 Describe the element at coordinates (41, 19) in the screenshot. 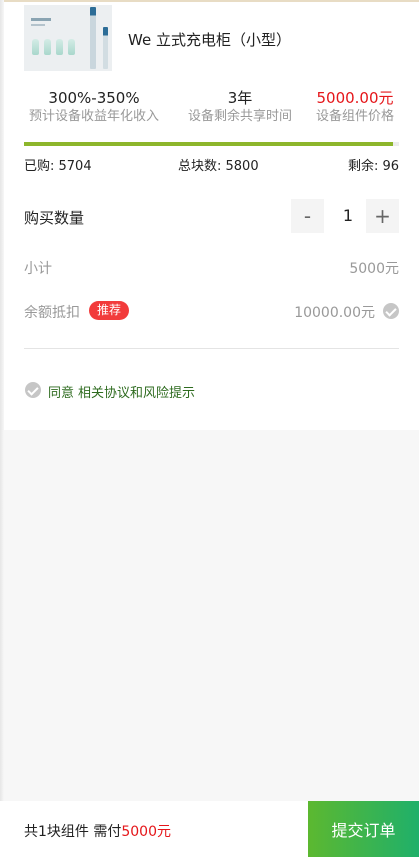

I see `thumbnail-logo-mark` at that location.